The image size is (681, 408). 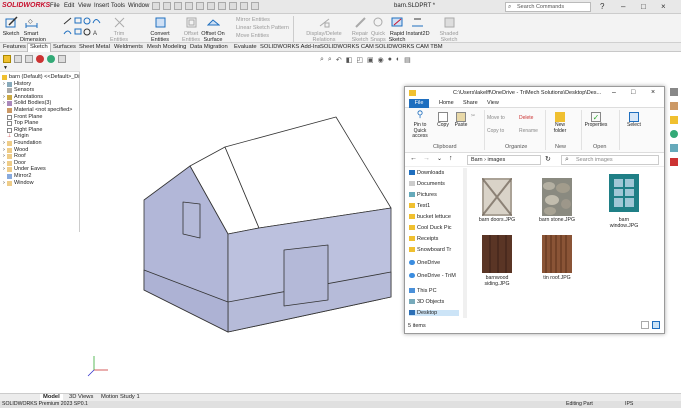 I want to click on tab-model: Model, so click(x=51, y=397).